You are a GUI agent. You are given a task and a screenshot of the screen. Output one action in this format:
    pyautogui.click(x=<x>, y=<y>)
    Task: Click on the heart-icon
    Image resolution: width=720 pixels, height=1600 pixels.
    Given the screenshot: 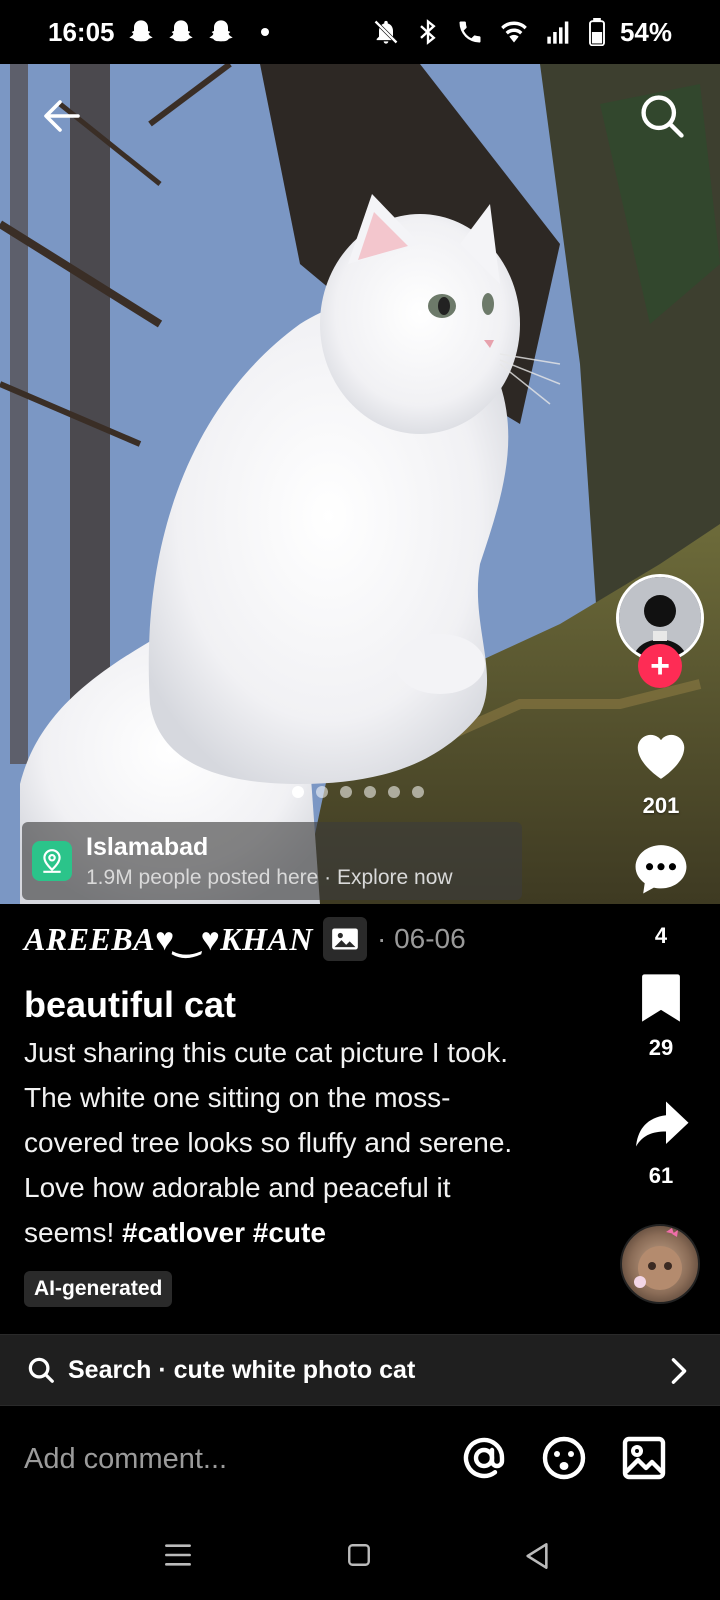 What is the action you would take?
    pyautogui.click(x=661, y=756)
    